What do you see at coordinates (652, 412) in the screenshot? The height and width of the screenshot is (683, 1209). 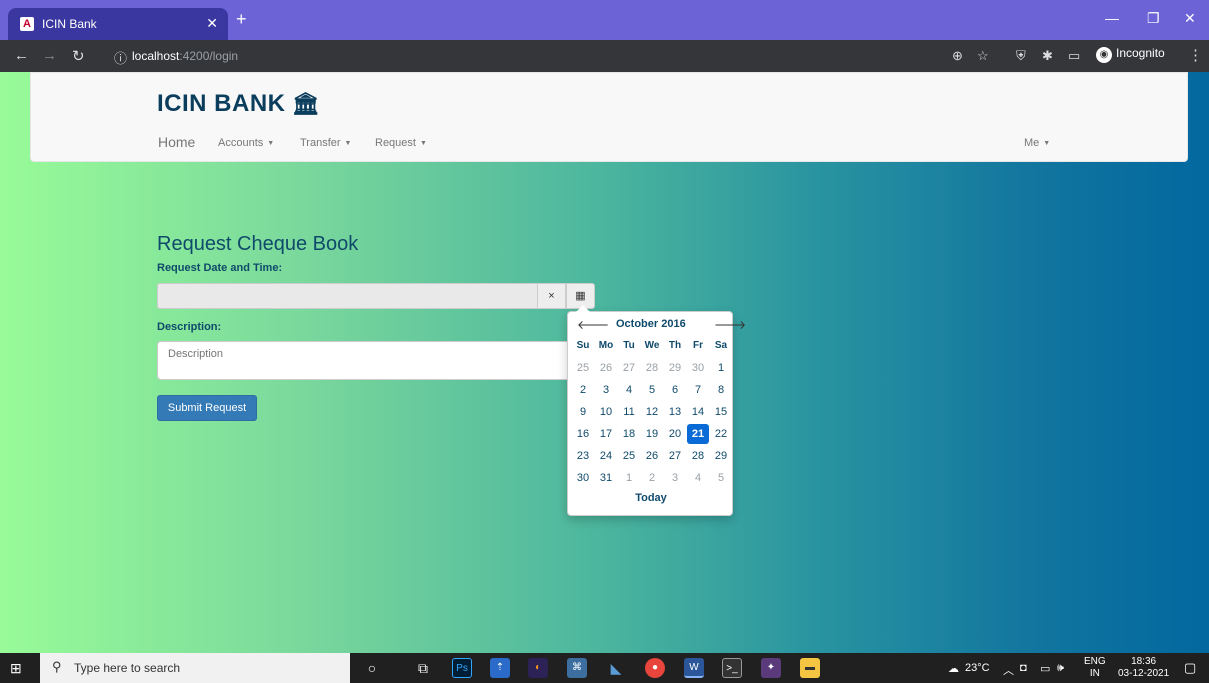 I see `calendar-day: 12` at bounding box center [652, 412].